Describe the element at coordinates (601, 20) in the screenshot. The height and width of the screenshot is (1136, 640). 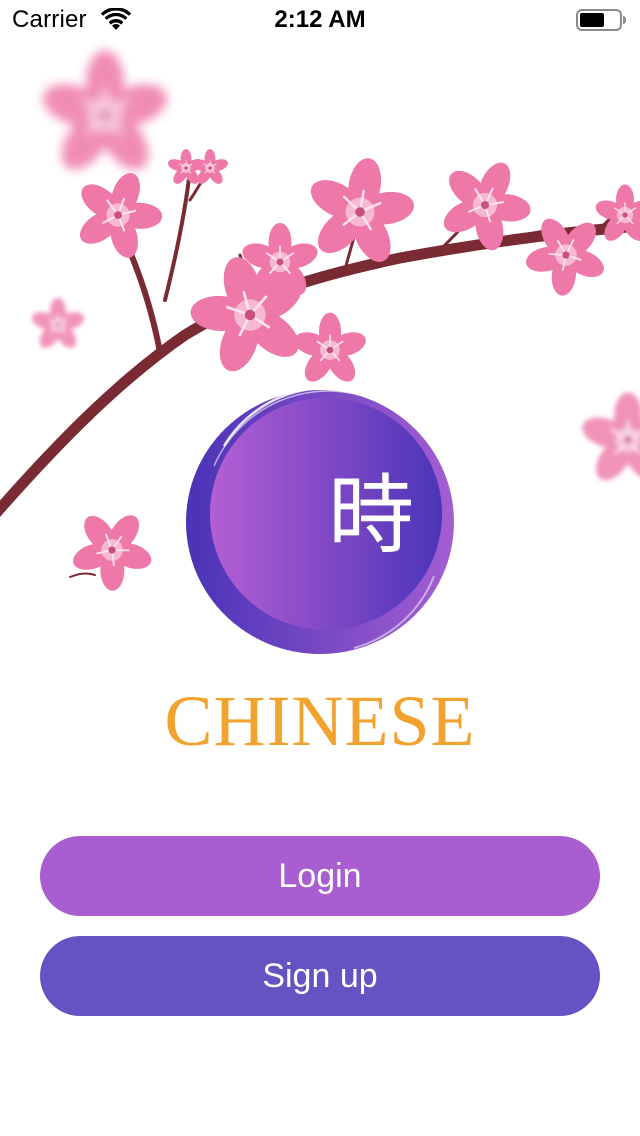
I see `battery-icon` at that location.